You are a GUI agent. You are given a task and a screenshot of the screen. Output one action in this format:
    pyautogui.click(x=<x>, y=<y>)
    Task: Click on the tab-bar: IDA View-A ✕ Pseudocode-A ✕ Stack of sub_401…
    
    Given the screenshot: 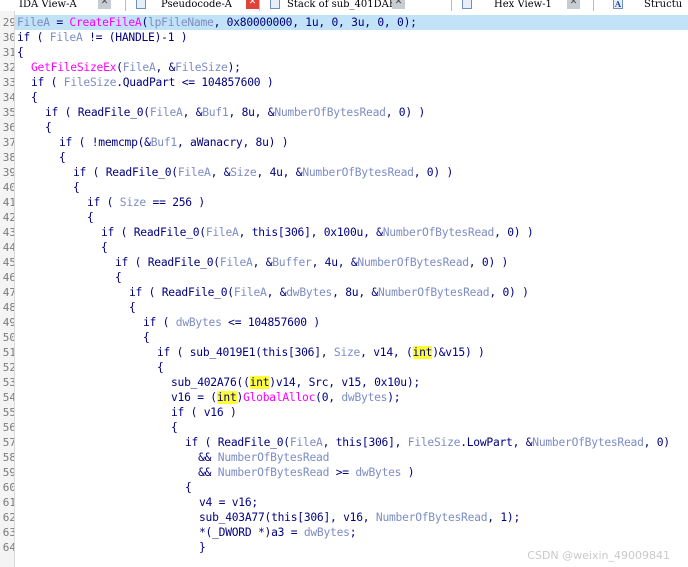 What is the action you would take?
    pyautogui.click(x=344, y=5)
    